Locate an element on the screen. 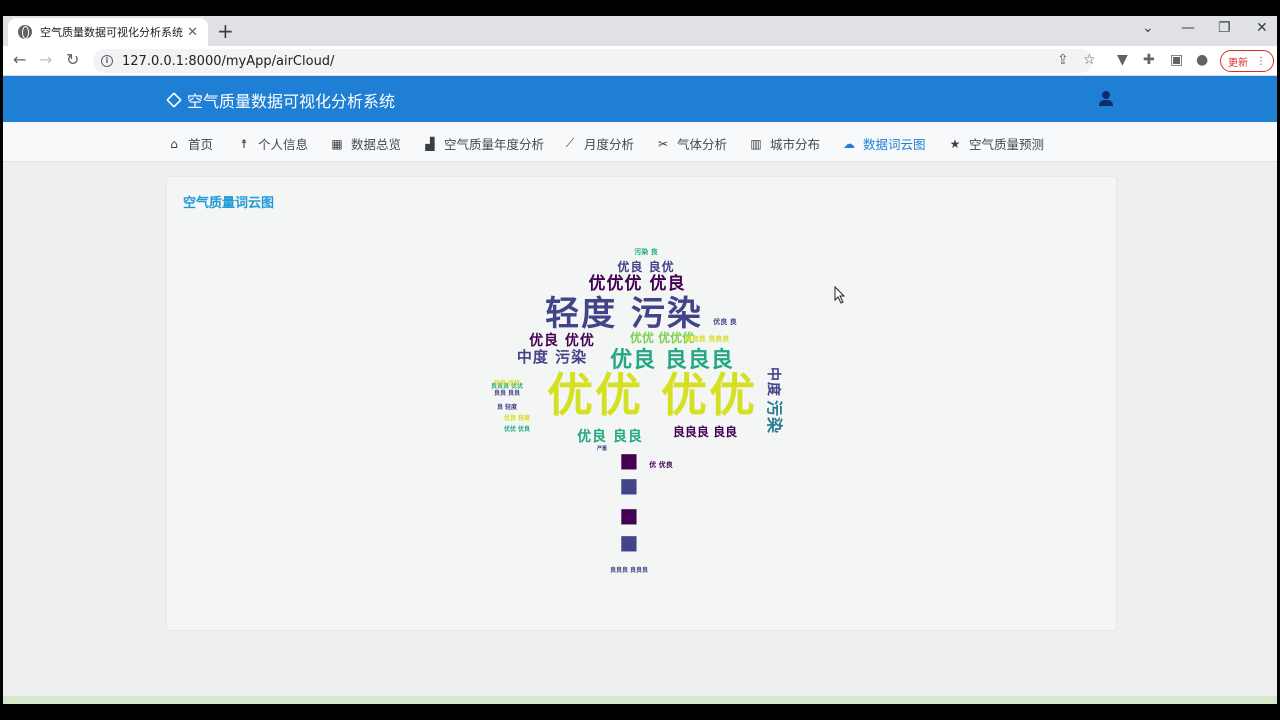  word-cloud-word: 良 轻度 is located at coordinates (507, 407).